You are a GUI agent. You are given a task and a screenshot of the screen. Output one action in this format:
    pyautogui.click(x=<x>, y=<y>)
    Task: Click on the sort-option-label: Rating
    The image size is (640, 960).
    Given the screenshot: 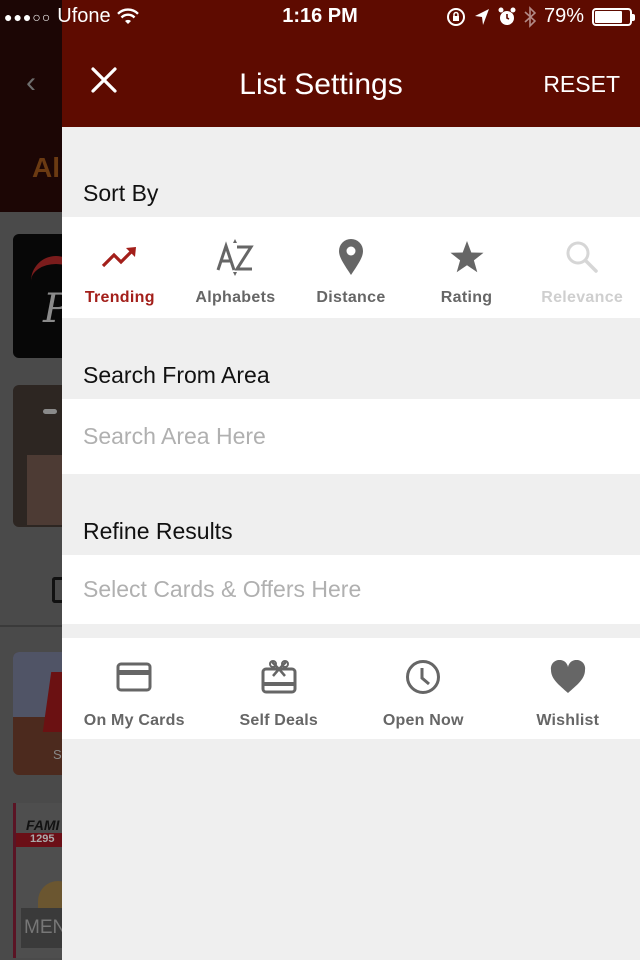 What is the action you would take?
    pyautogui.click(x=466, y=297)
    